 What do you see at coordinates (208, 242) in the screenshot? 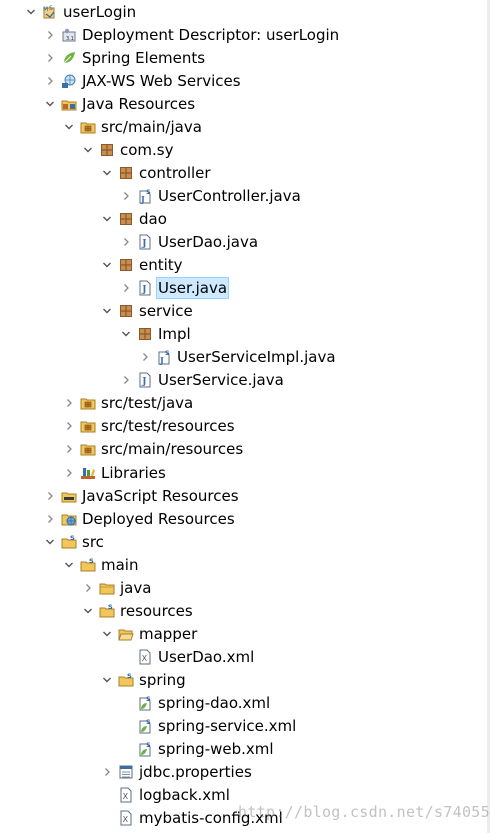
I see `tree-item-label: UserDao.java` at bounding box center [208, 242].